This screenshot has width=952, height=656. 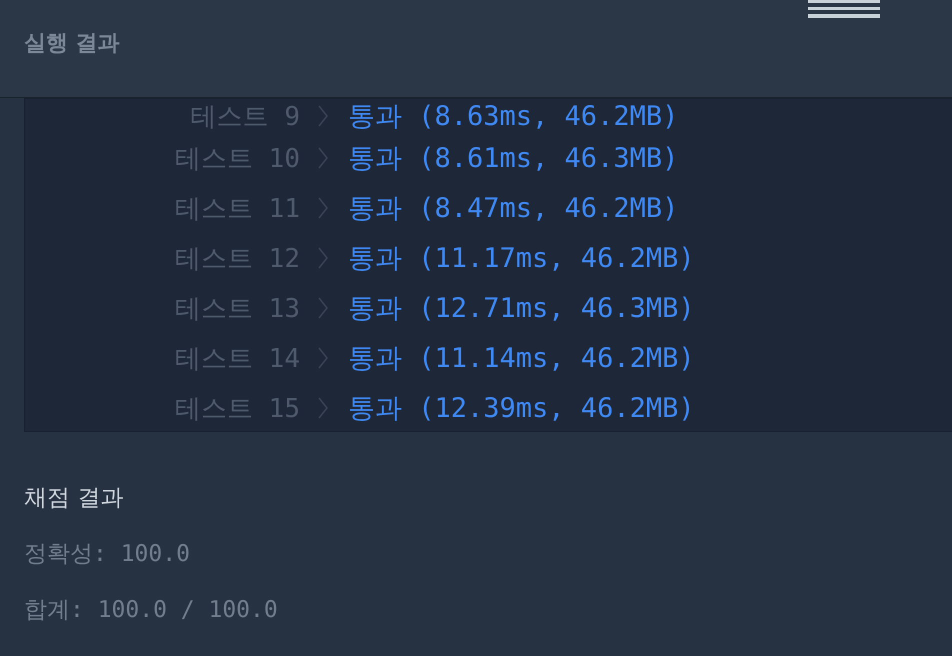 What do you see at coordinates (151, 610) in the screenshot?
I see `score-text: 합계: 100.0 / 100.0` at bounding box center [151, 610].